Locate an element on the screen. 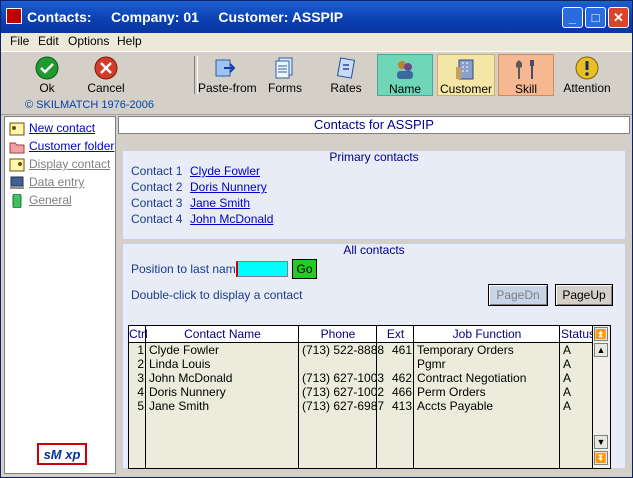 The height and width of the screenshot is (478, 633). sidebar-item-new-contact: New contact is located at coordinates (52, 129).